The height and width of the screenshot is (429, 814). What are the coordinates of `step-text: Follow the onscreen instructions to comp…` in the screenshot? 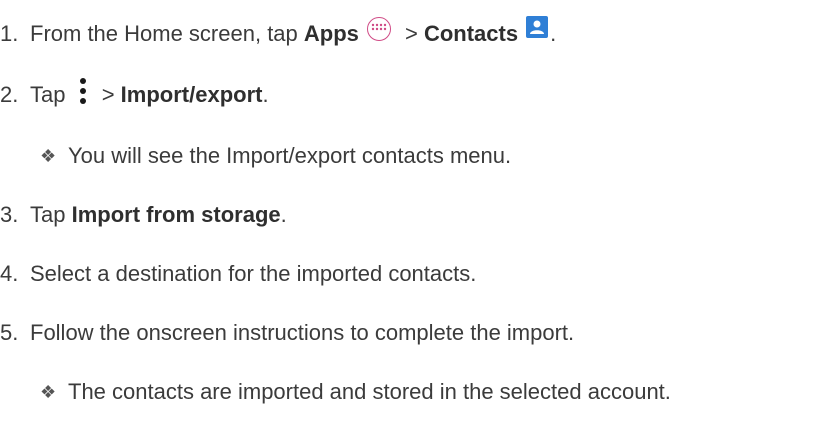 It's located at (302, 332).